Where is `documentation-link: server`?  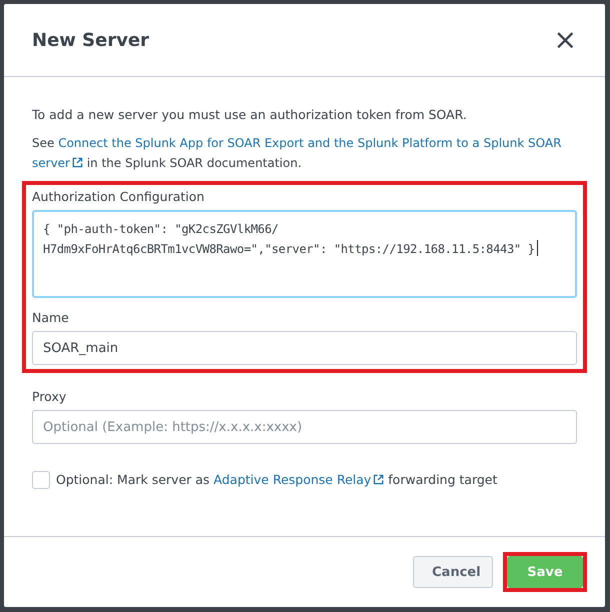 documentation-link: server is located at coordinates (57, 163).